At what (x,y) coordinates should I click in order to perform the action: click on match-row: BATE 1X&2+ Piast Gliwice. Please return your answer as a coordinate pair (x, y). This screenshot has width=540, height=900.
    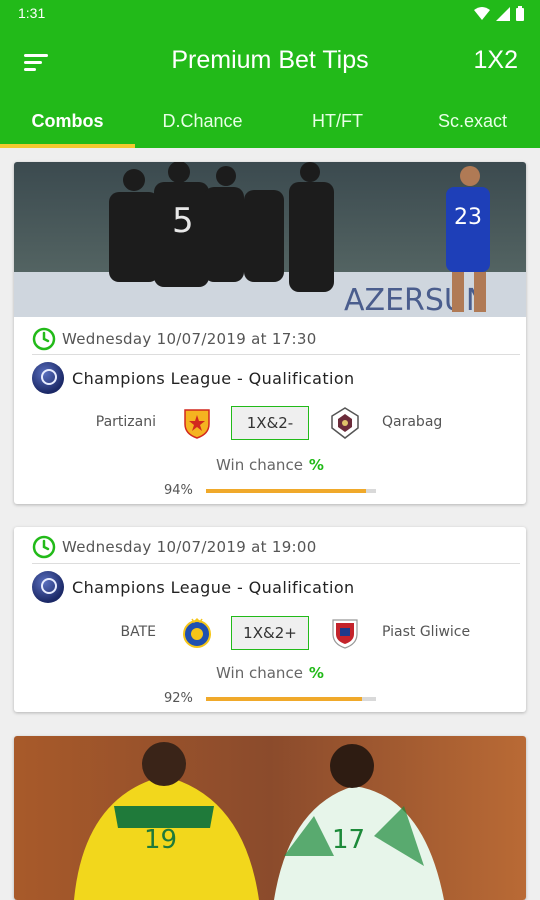
    Looking at the image, I should click on (270, 634).